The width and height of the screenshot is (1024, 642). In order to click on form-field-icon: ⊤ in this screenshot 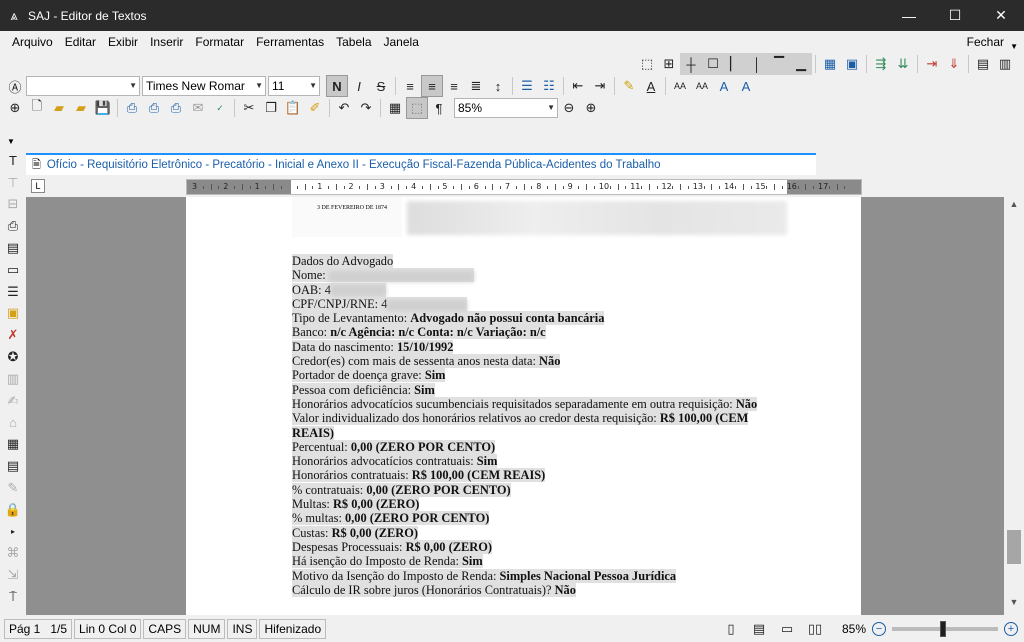, I will do `click(13, 183)`.